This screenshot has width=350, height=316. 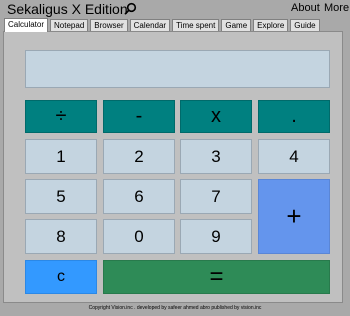 I want to click on digit-1-button: 1, so click(x=61, y=156).